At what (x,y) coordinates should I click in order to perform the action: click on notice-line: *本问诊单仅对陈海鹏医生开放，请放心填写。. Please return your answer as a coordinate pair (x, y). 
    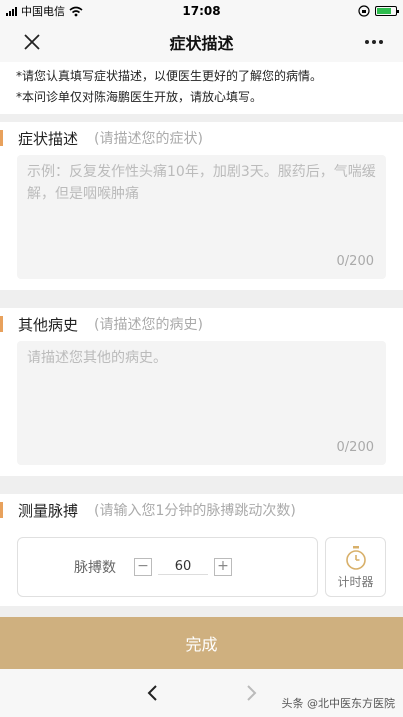
    Looking at the image, I should click on (139, 97).